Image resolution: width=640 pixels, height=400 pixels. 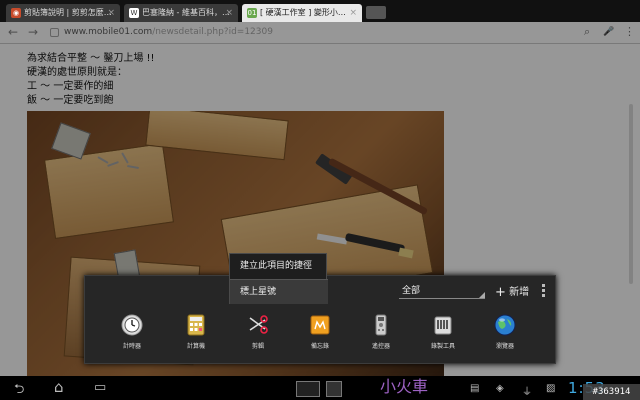 I want to click on browser-globe-icon, so click(x=505, y=325).